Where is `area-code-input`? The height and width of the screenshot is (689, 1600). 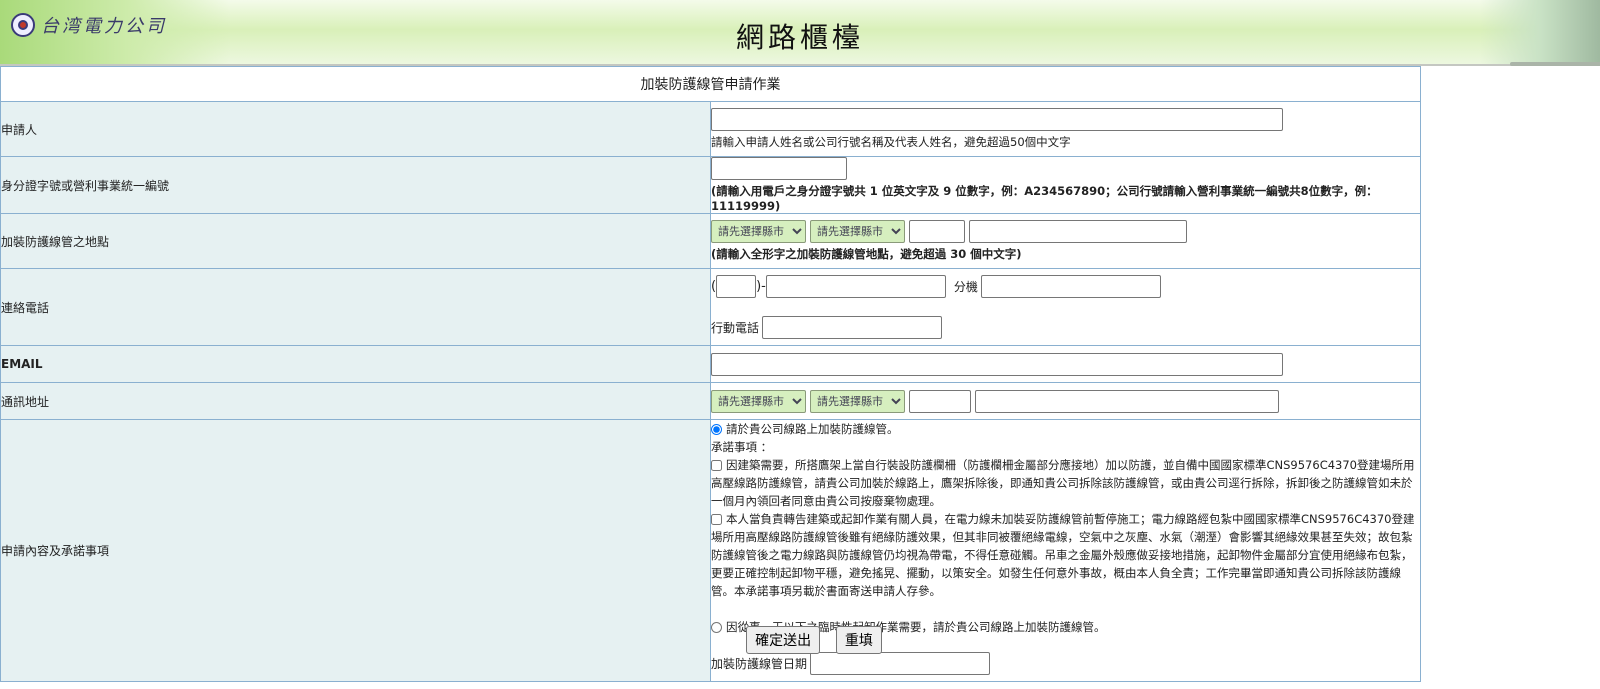 area-code-input is located at coordinates (736, 286).